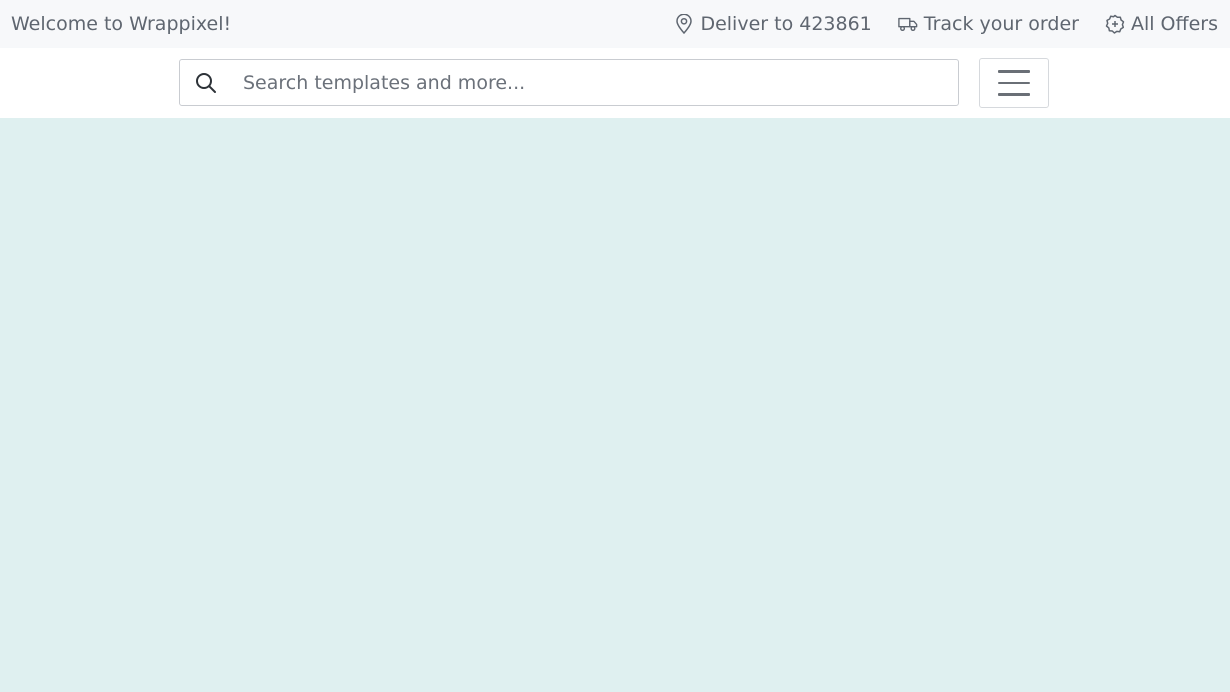  What do you see at coordinates (1174, 24) in the screenshot?
I see `all-offers-label: All Offers` at bounding box center [1174, 24].